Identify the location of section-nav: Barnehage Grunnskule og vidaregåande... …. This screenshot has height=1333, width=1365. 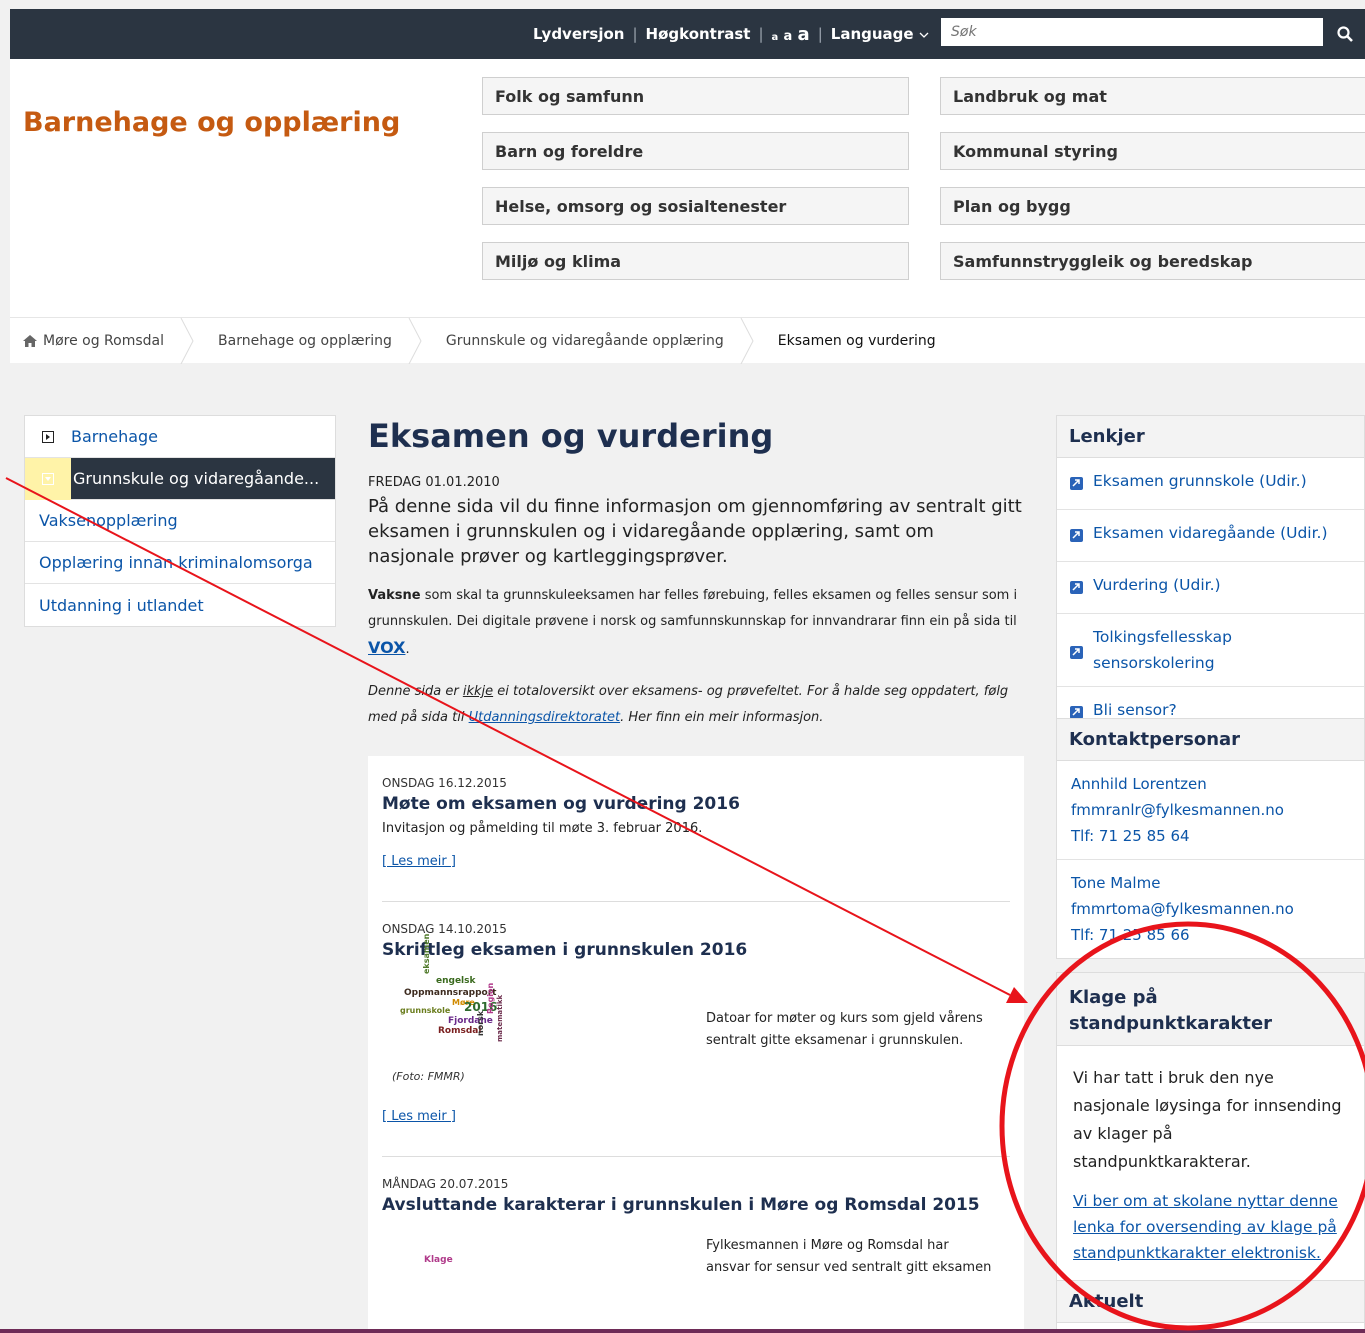
(180, 521).